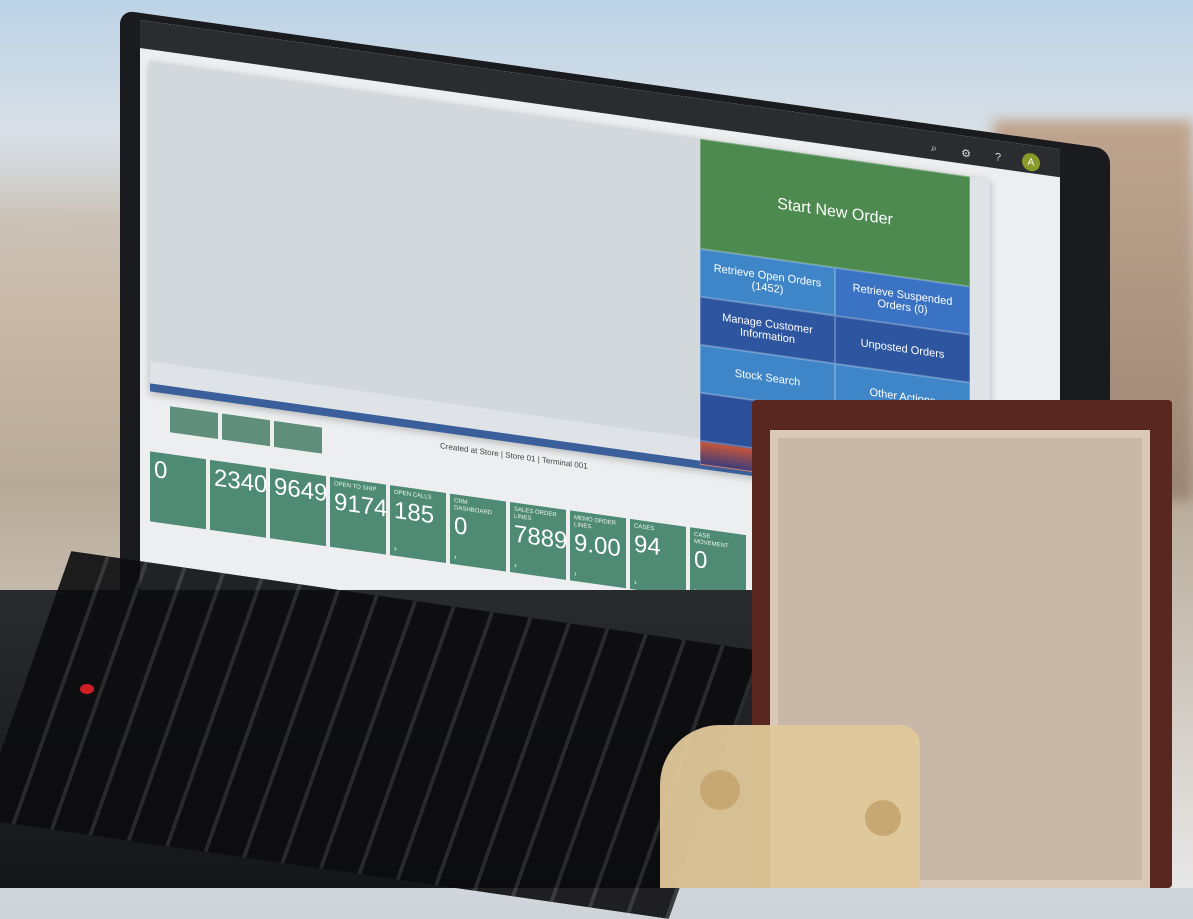  Describe the element at coordinates (178, 490) in the screenshot. I see `dashboard-tile: 0` at that location.